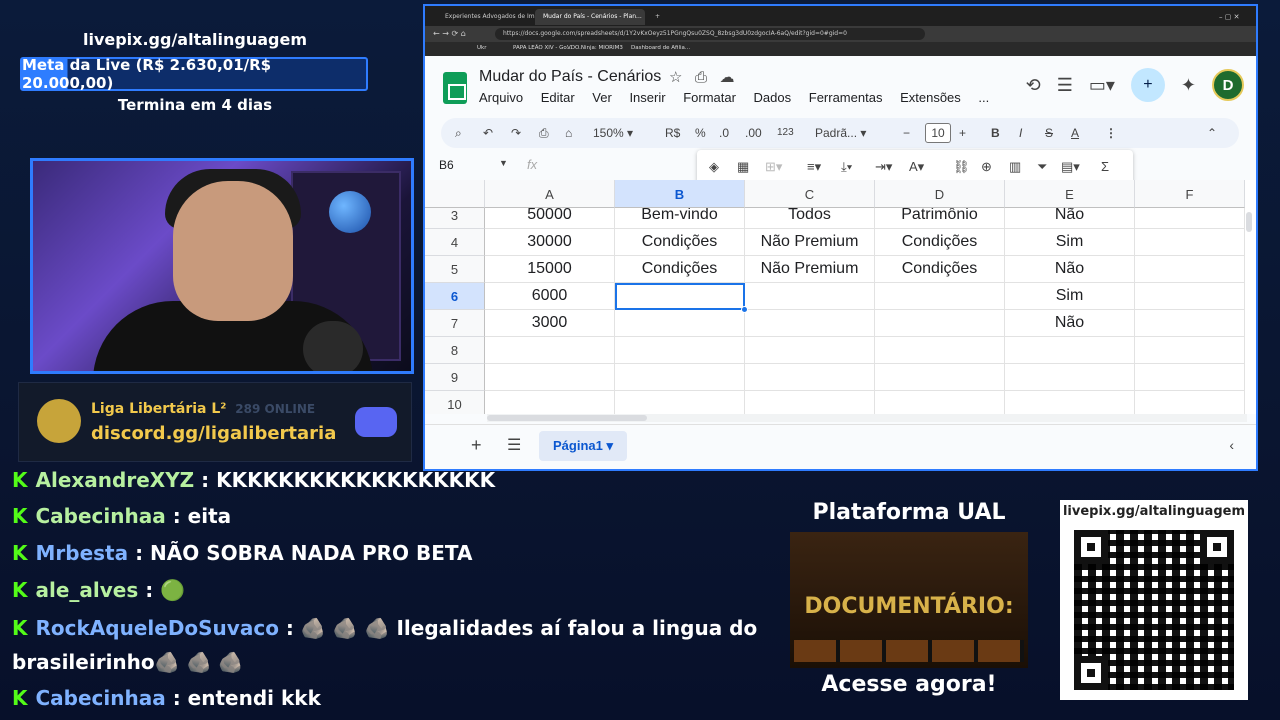  Describe the element at coordinates (1049, 133) in the screenshot. I see `strikethrough-button: S` at that location.